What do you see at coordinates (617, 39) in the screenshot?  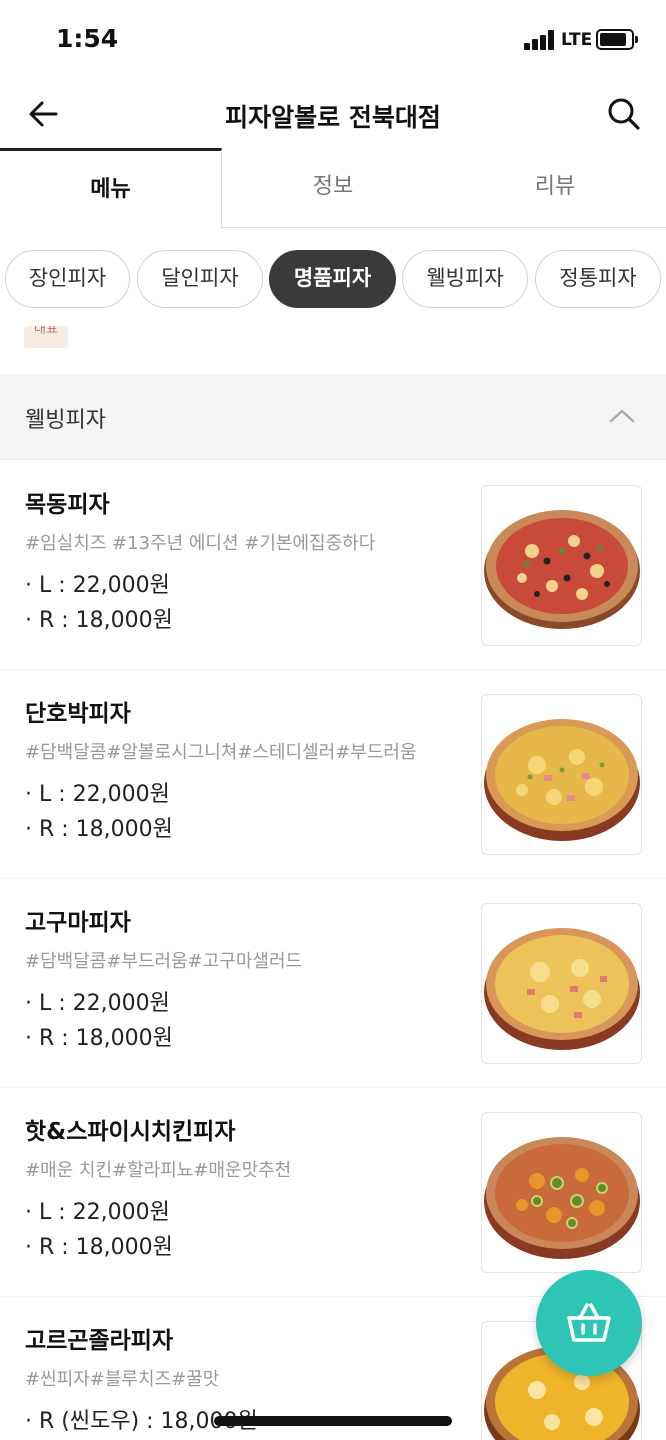 I see `battery-icon` at bounding box center [617, 39].